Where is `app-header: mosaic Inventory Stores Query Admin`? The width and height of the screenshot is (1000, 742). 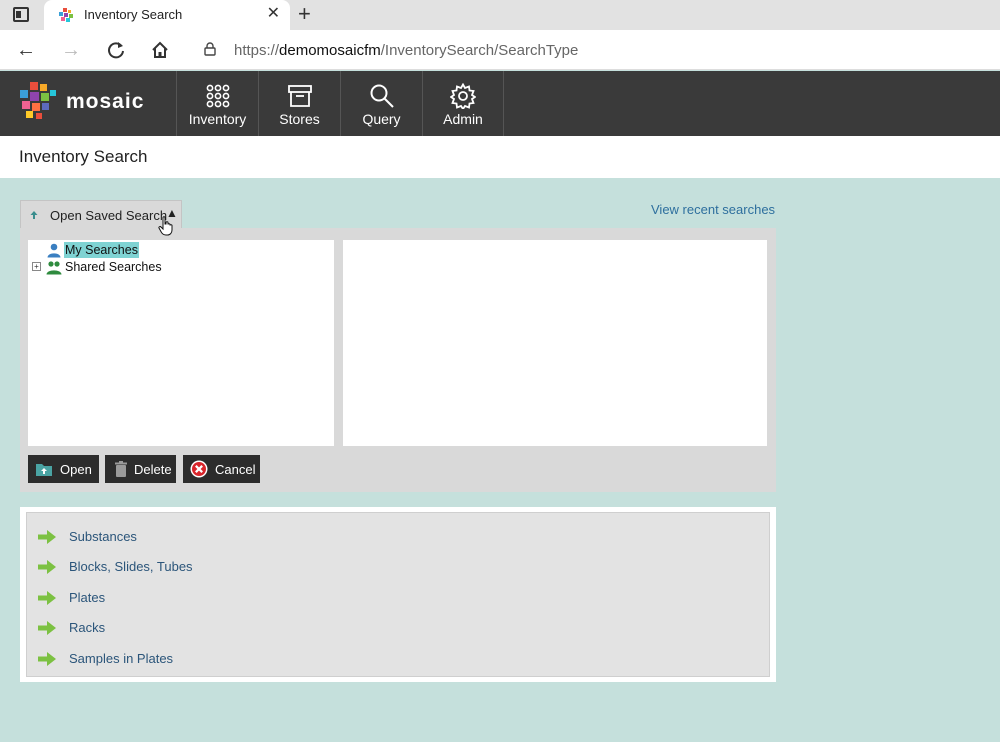 app-header: mosaic Inventory Stores Query Admin is located at coordinates (500, 103).